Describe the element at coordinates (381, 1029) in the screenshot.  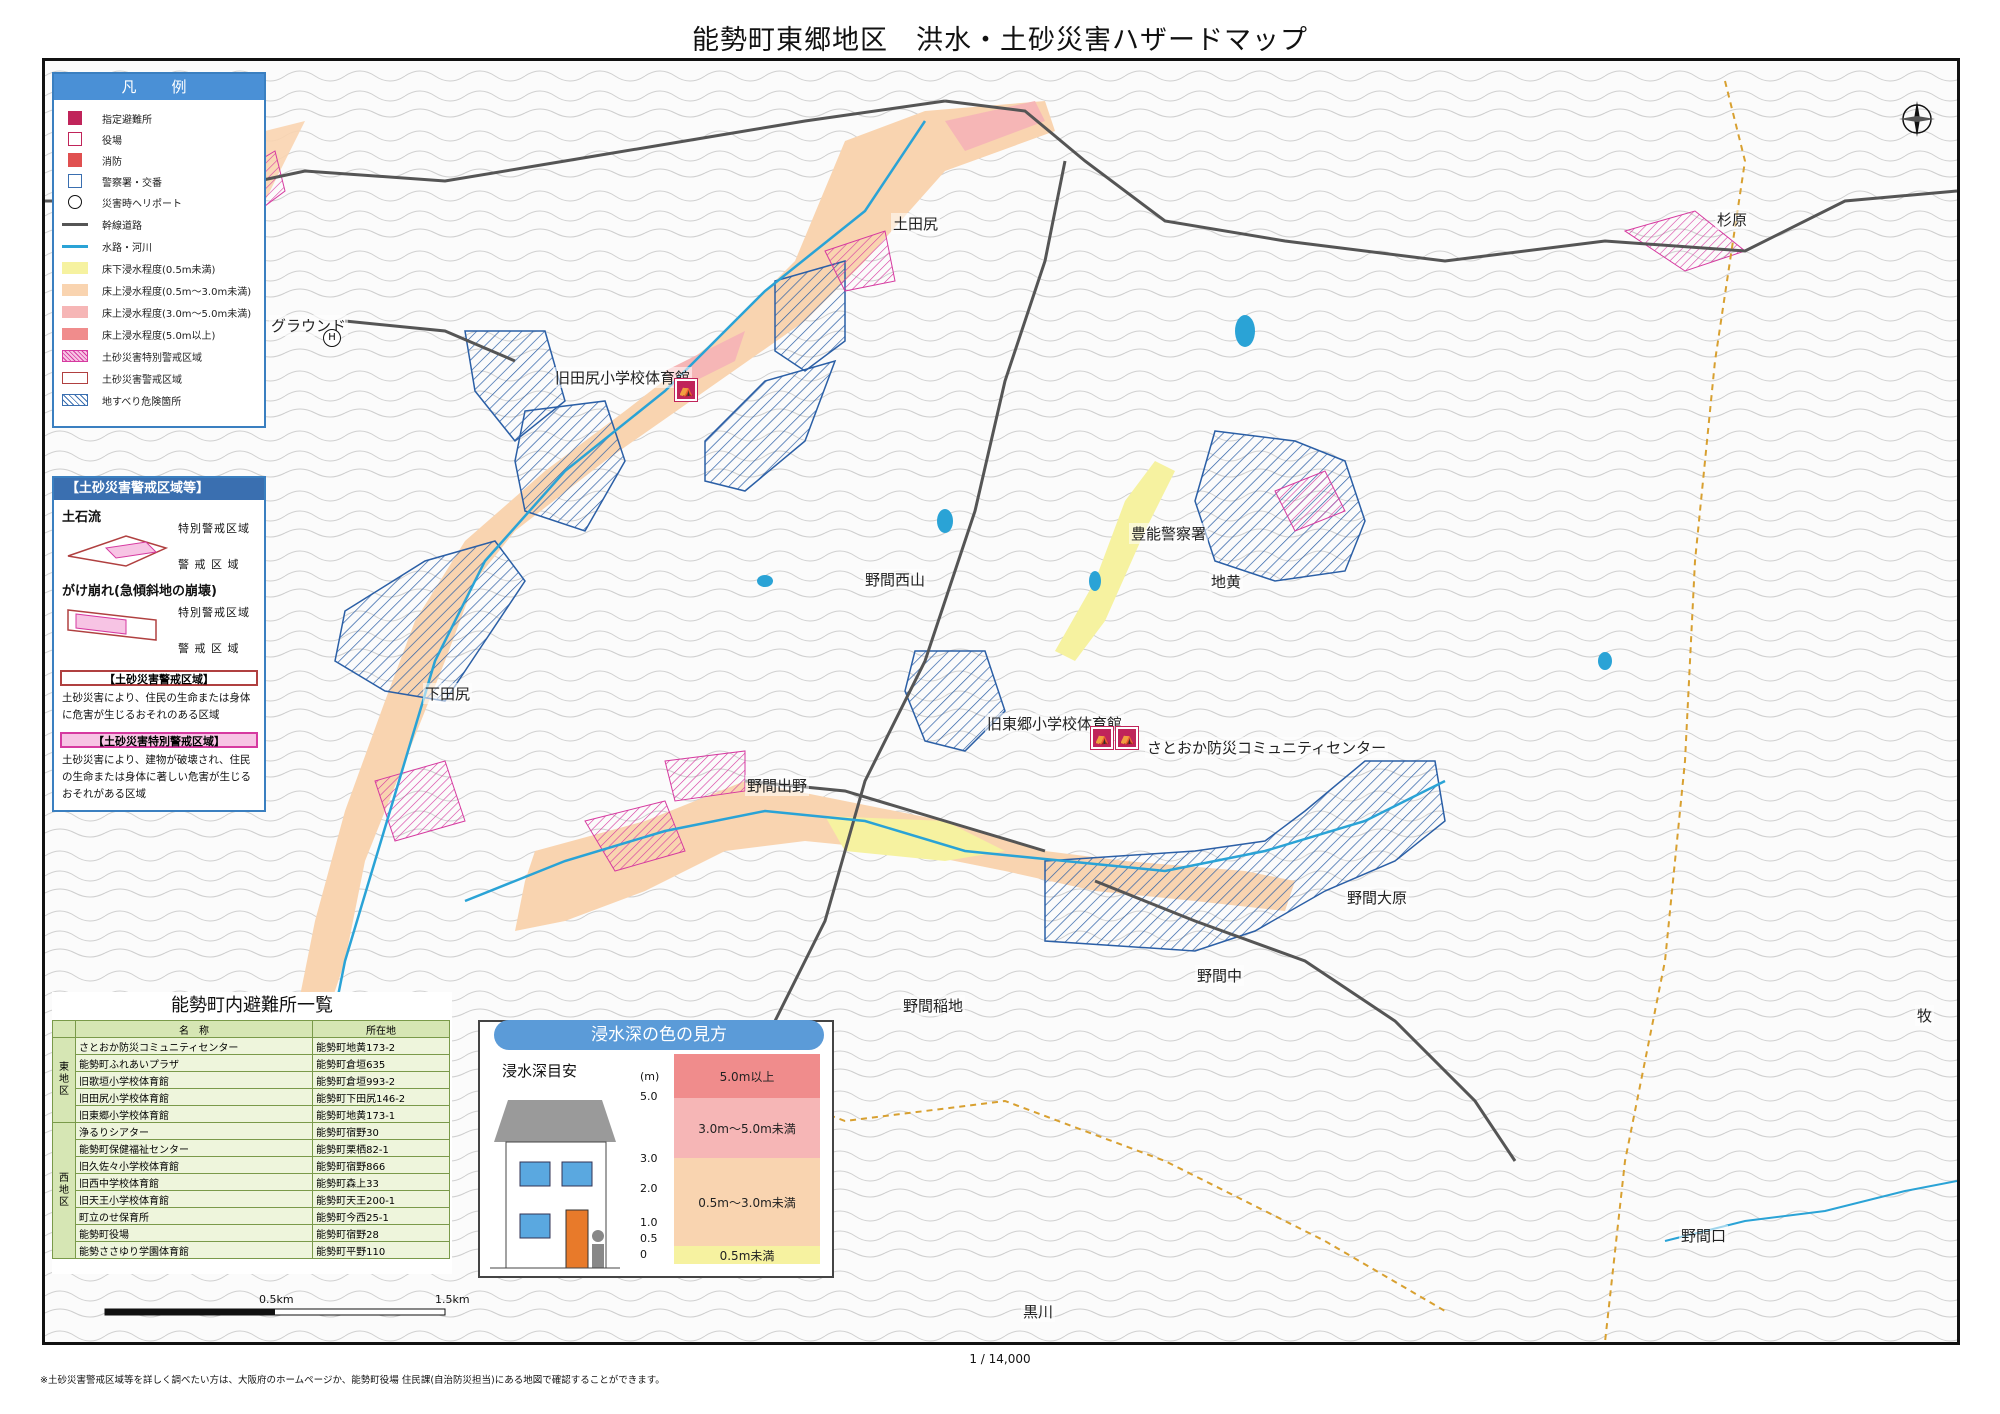
I see `col-header: 所在地` at that location.